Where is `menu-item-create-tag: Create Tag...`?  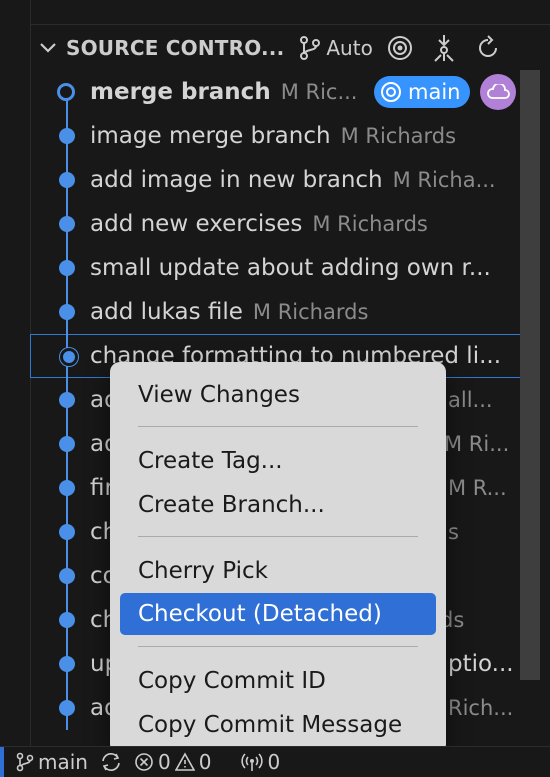
menu-item-create-tag: Create Tag... is located at coordinates (278, 461).